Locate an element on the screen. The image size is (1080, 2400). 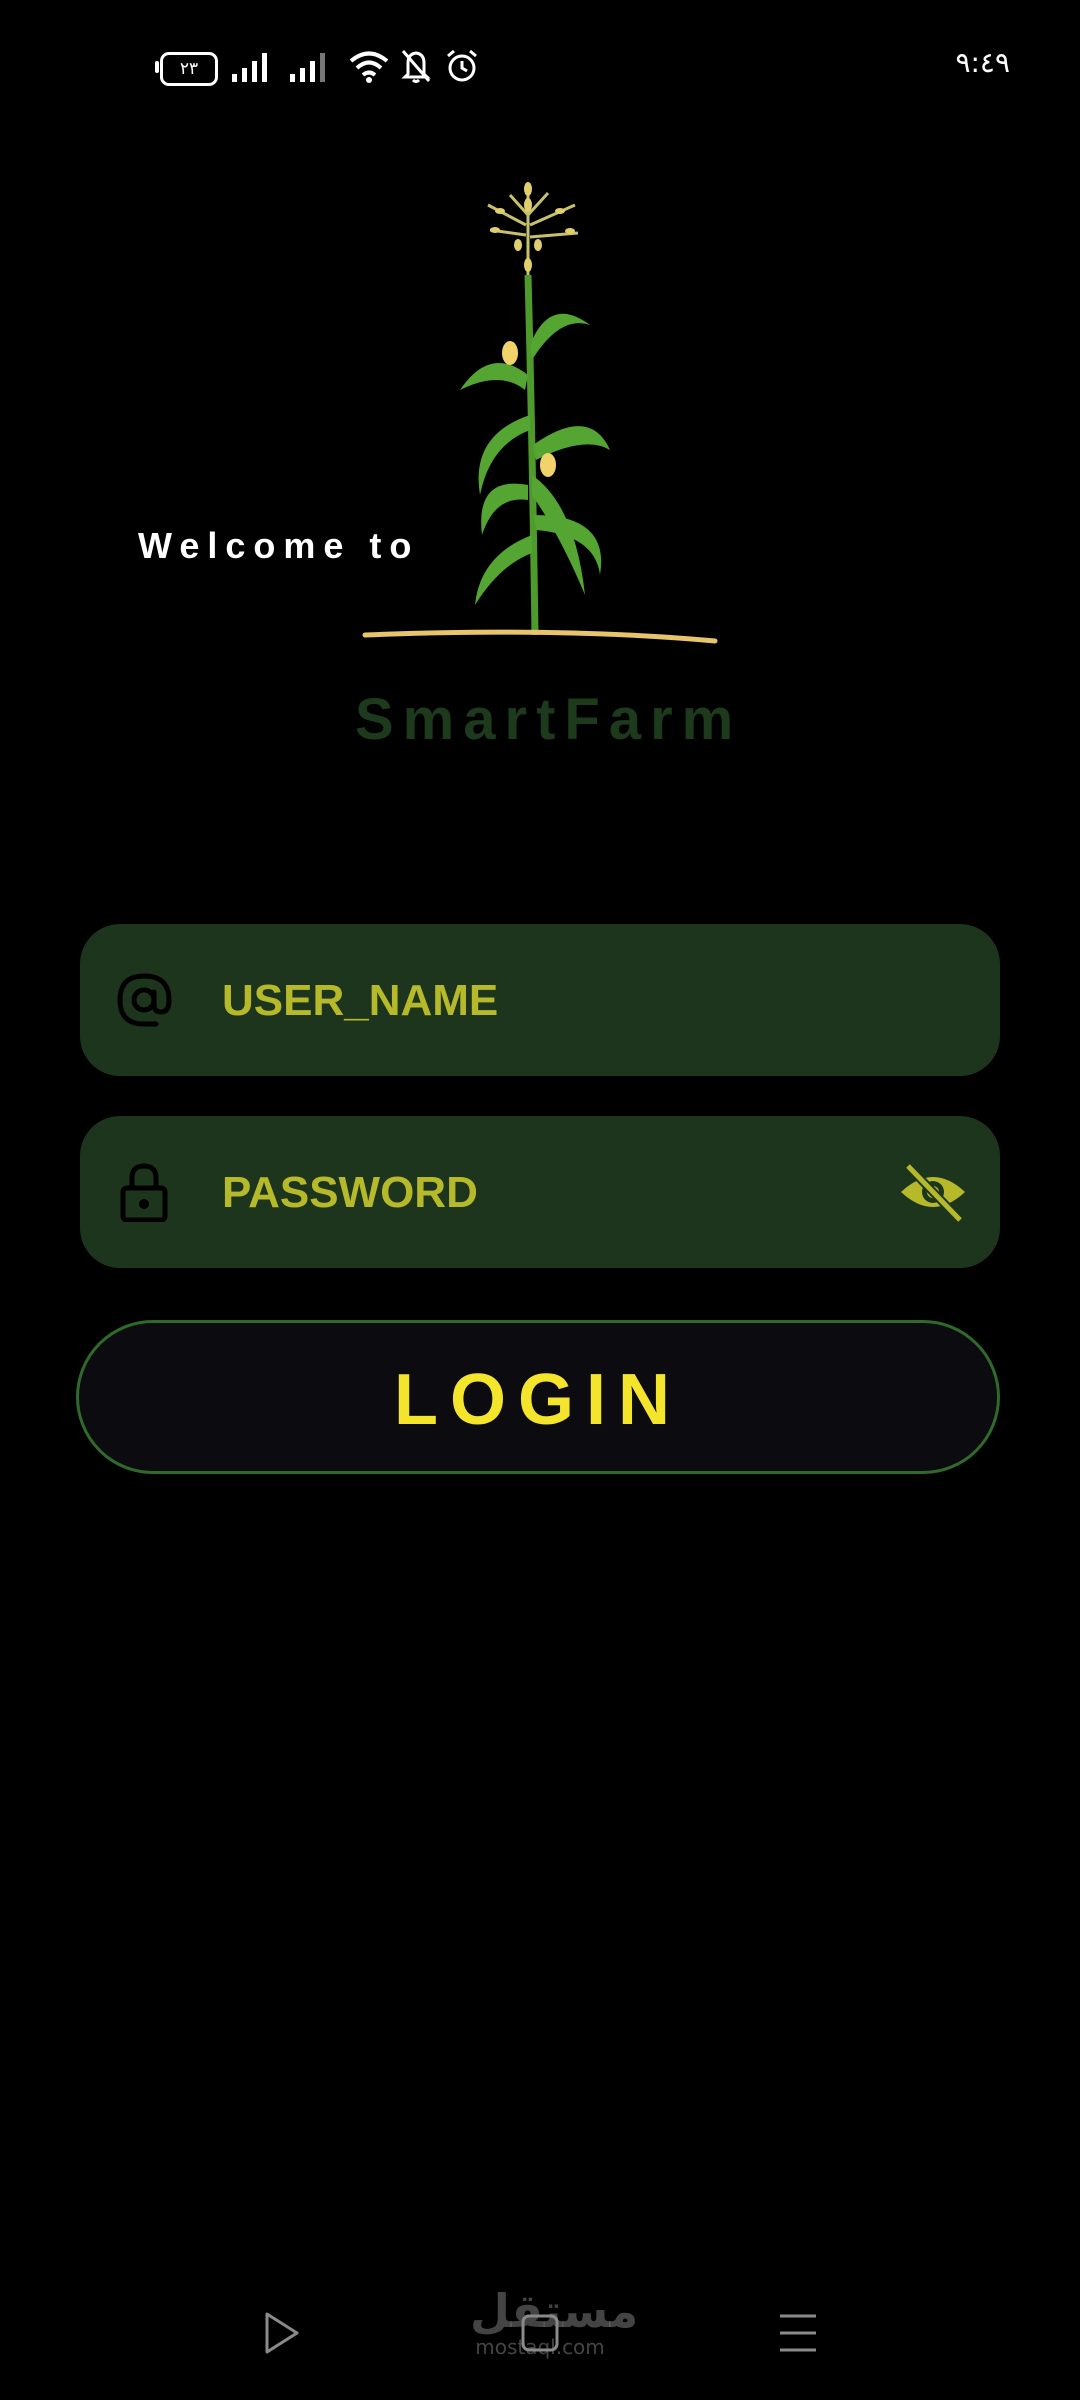
corn-plant-logo is located at coordinates (540, 413).